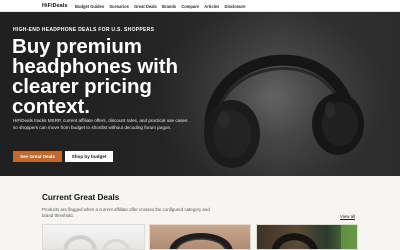 Image resolution: width=400 pixels, height=250 pixels. I want to click on nav-link-articles: Articles, so click(211, 6).